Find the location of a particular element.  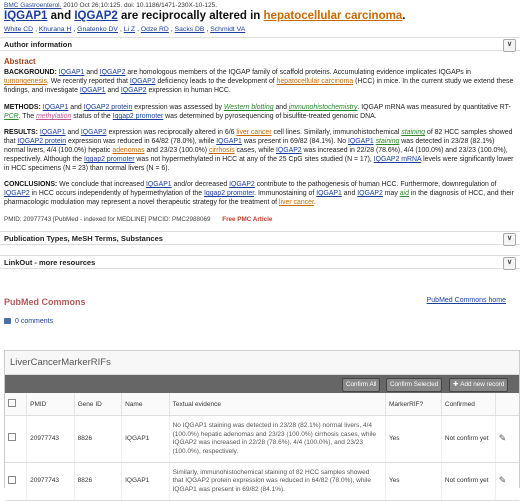

add-record-label: Add new record is located at coordinates (482, 384).